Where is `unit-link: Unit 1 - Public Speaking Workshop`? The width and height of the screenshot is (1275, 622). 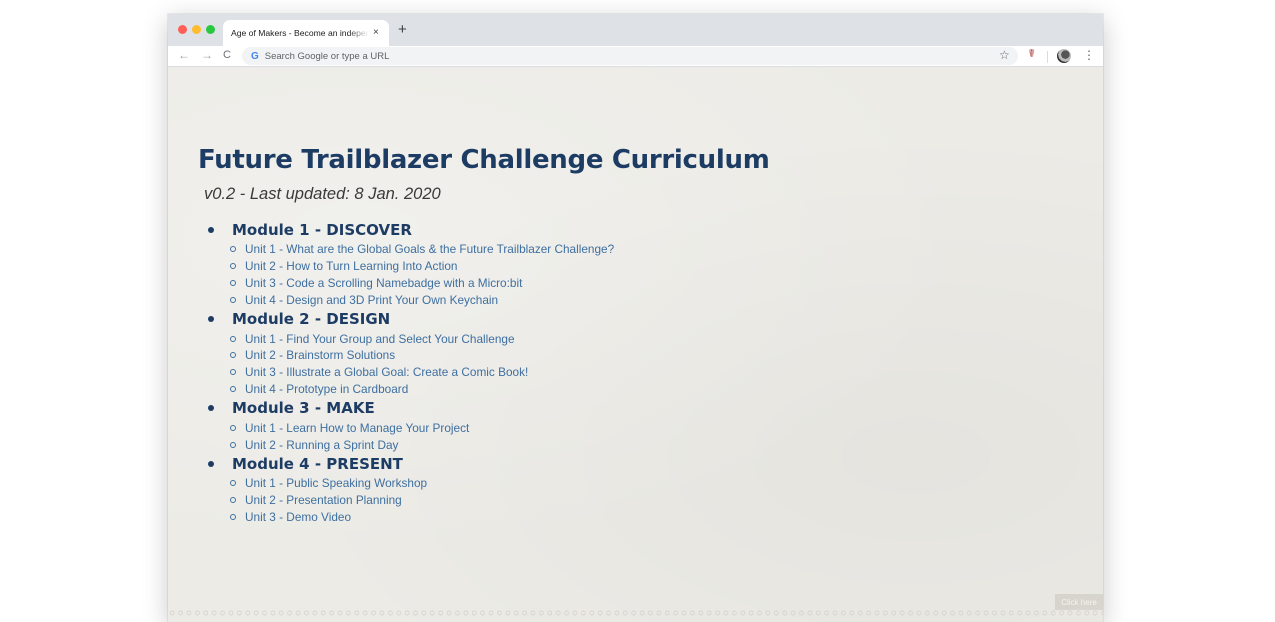 unit-link: Unit 1 - Public Speaking Workshop is located at coordinates (558, 483).